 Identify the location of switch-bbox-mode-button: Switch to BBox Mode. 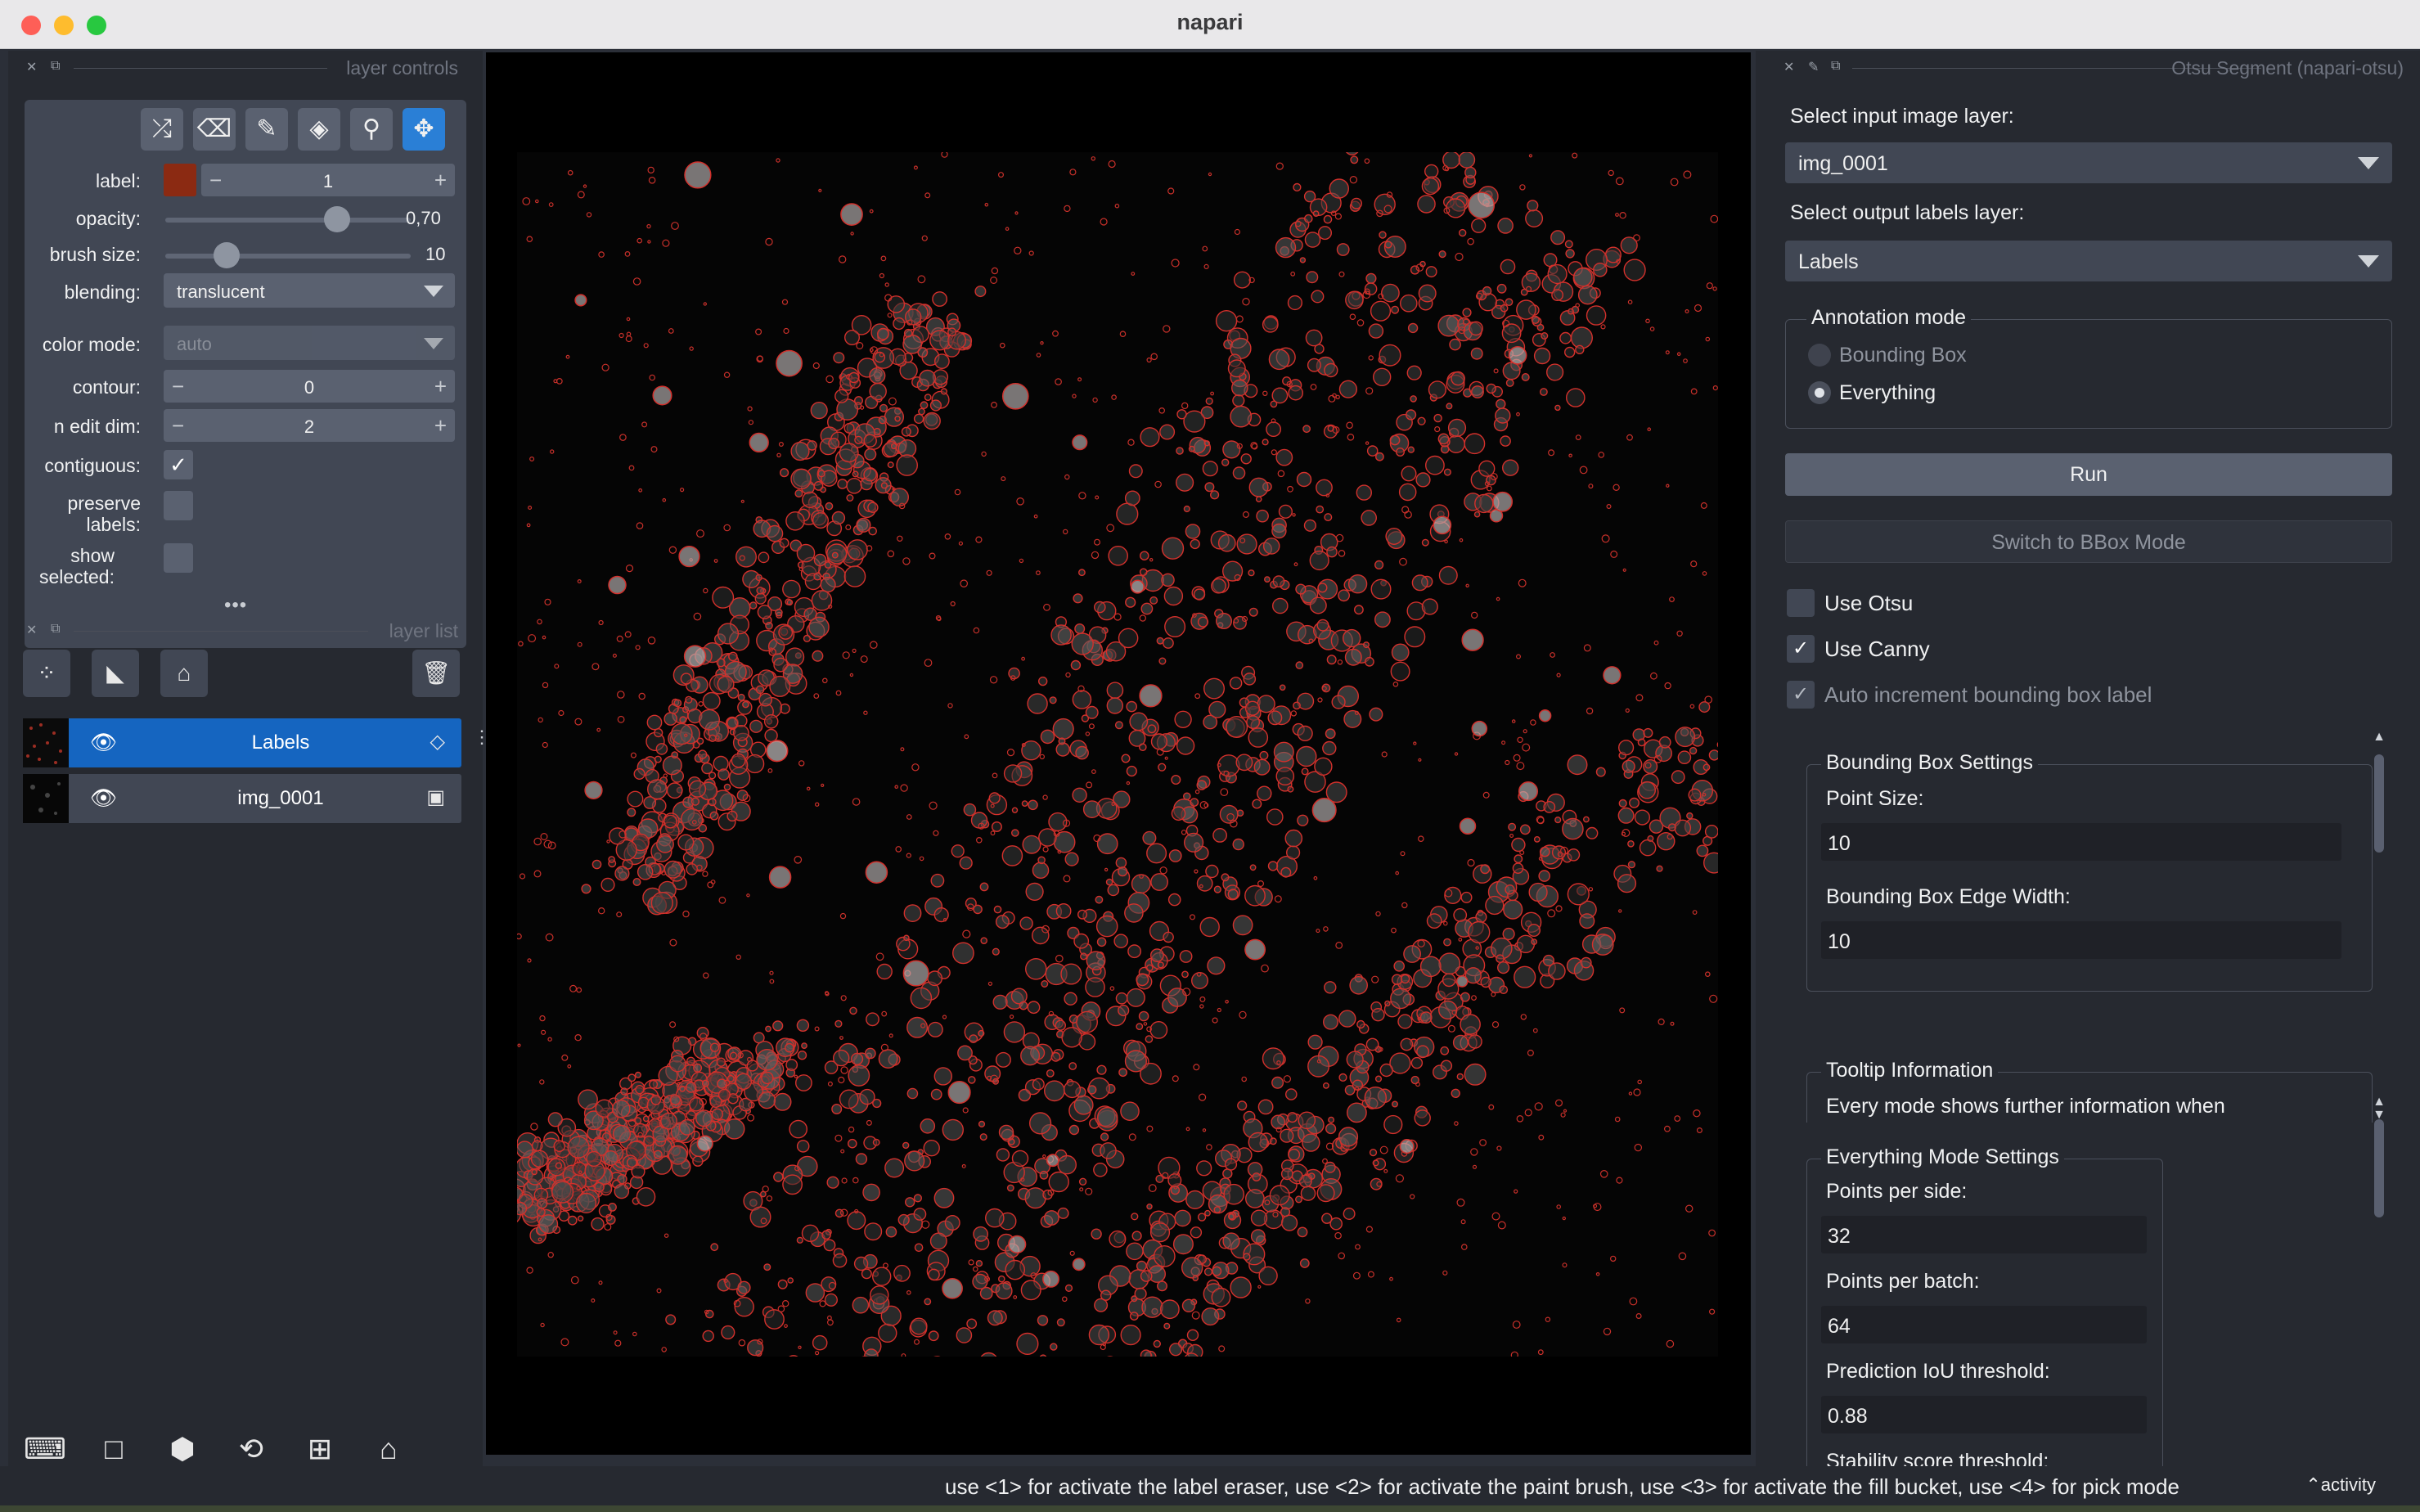
(2088, 542).